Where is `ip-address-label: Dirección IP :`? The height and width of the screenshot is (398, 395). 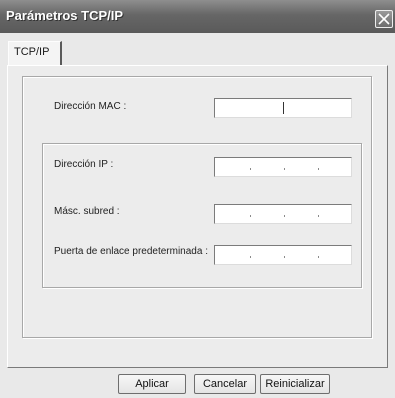 ip-address-label: Dirección IP : is located at coordinates (84, 164).